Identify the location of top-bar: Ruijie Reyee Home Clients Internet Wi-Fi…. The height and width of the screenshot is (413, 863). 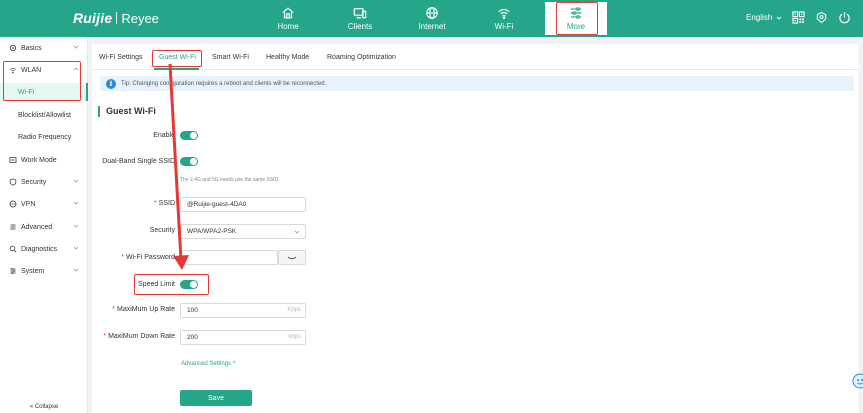
(431, 18).